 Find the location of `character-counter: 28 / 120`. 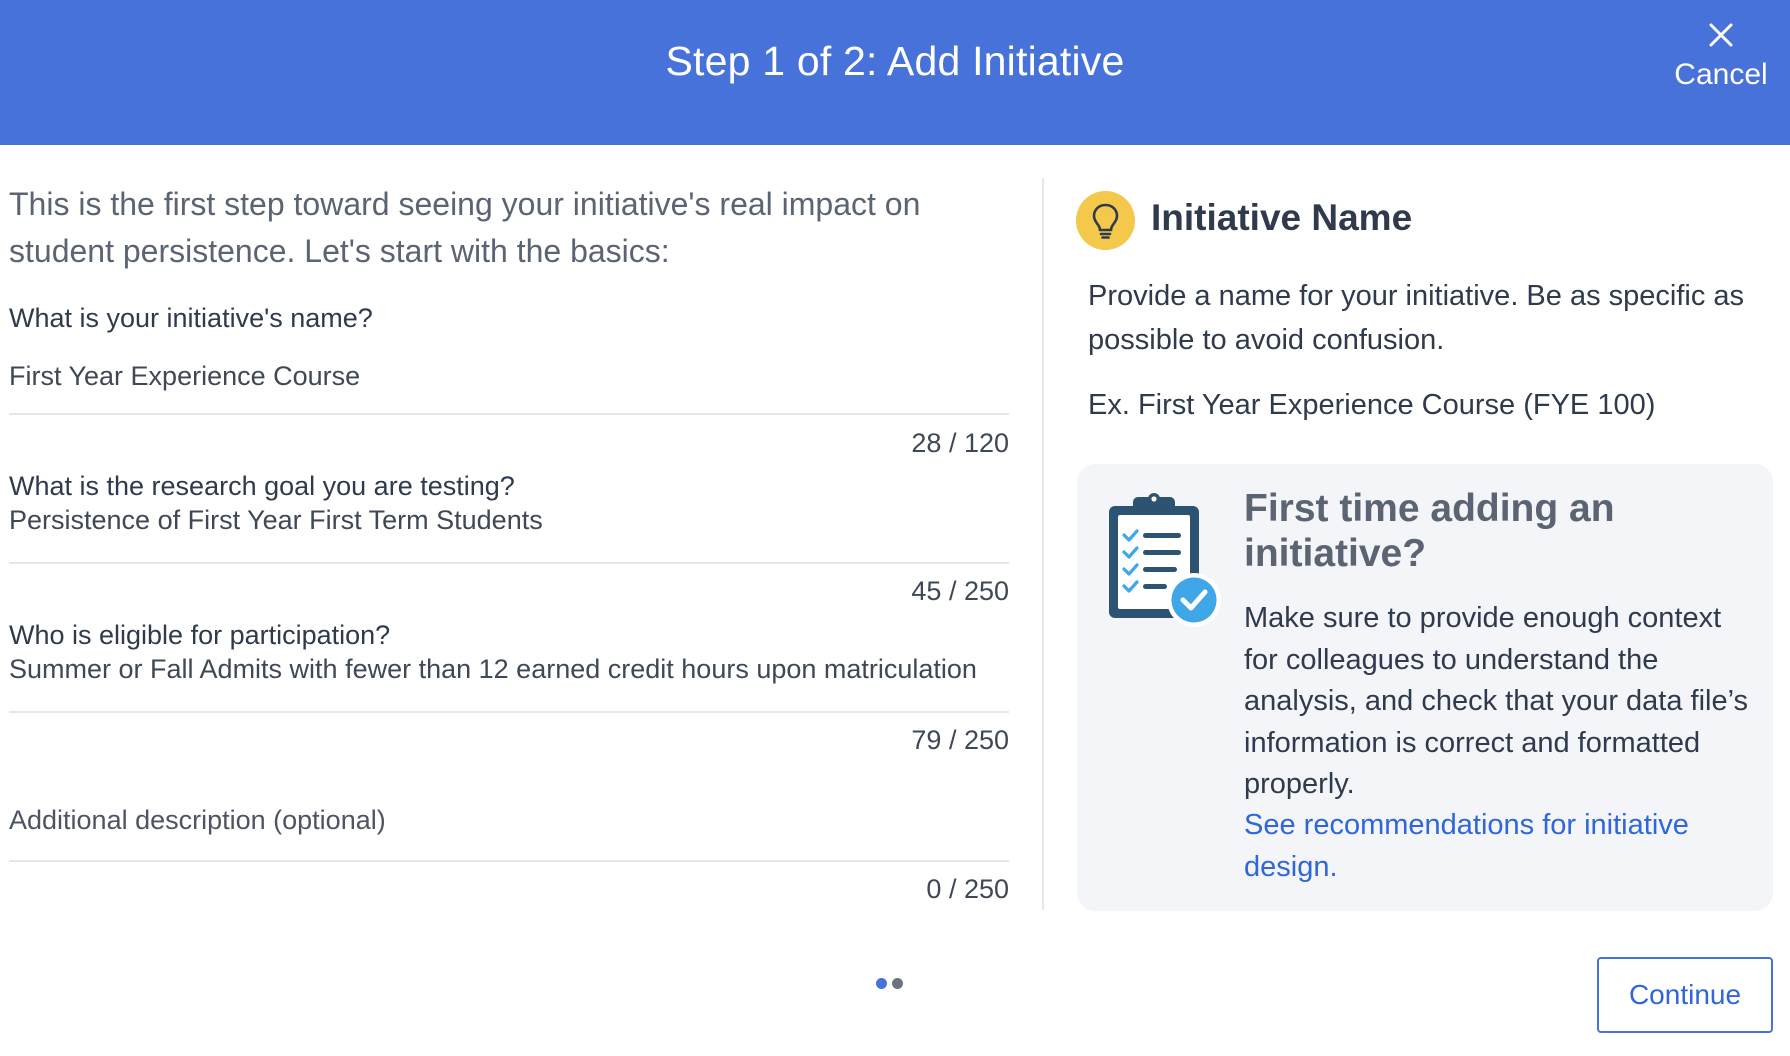

character-counter: 28 / 120 is located at coordinates (960, 443).